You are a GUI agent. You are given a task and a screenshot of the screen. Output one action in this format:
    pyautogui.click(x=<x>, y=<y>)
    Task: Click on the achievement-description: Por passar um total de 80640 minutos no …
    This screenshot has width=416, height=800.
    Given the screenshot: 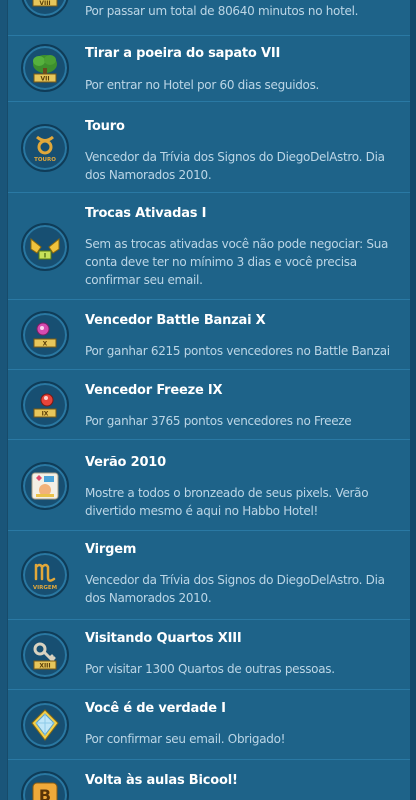 What is the action you would take?
    pyautogui.click(x=222, y=11)
    